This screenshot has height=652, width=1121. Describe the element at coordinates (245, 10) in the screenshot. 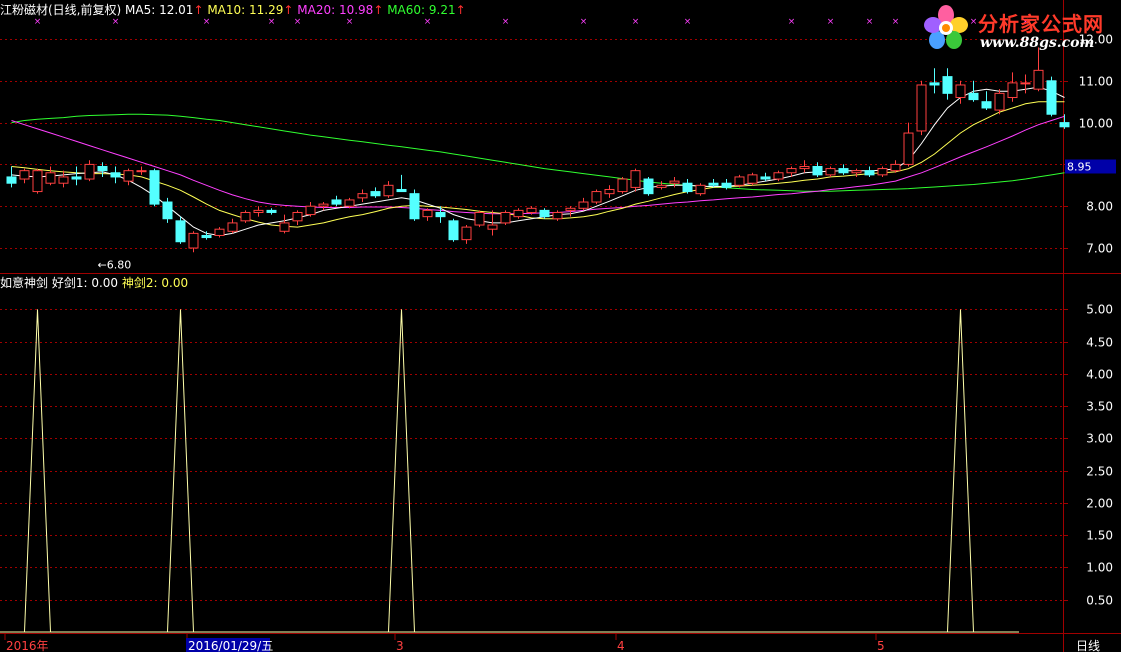

I see `ma10-label: MA10: 11.29` at that location.